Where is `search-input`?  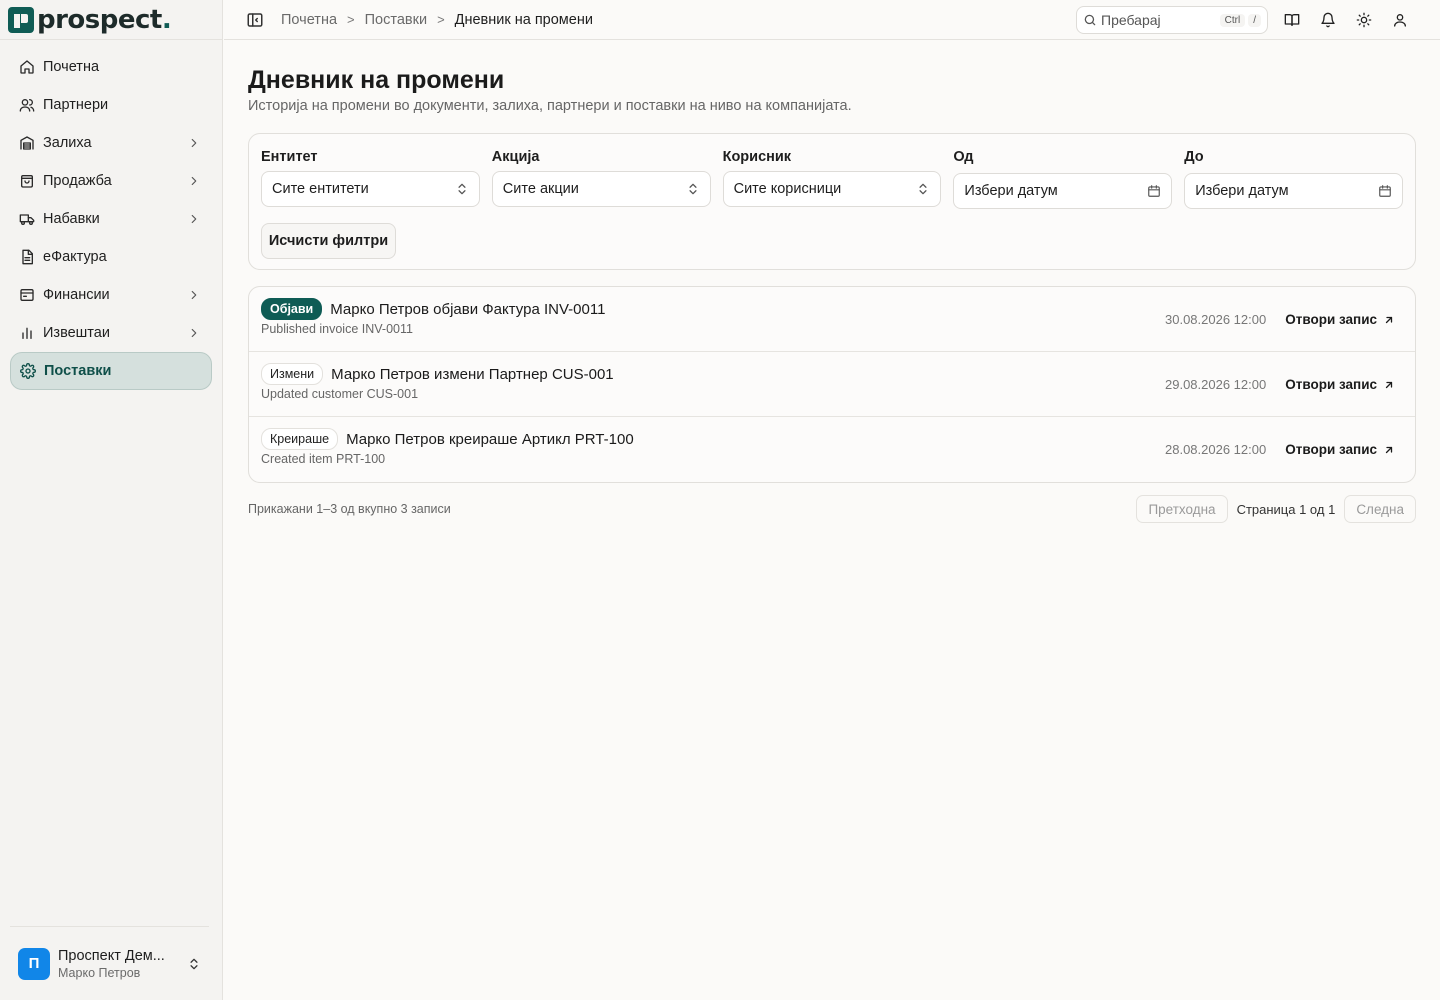 search-input is located at coordinates (1159, 20).